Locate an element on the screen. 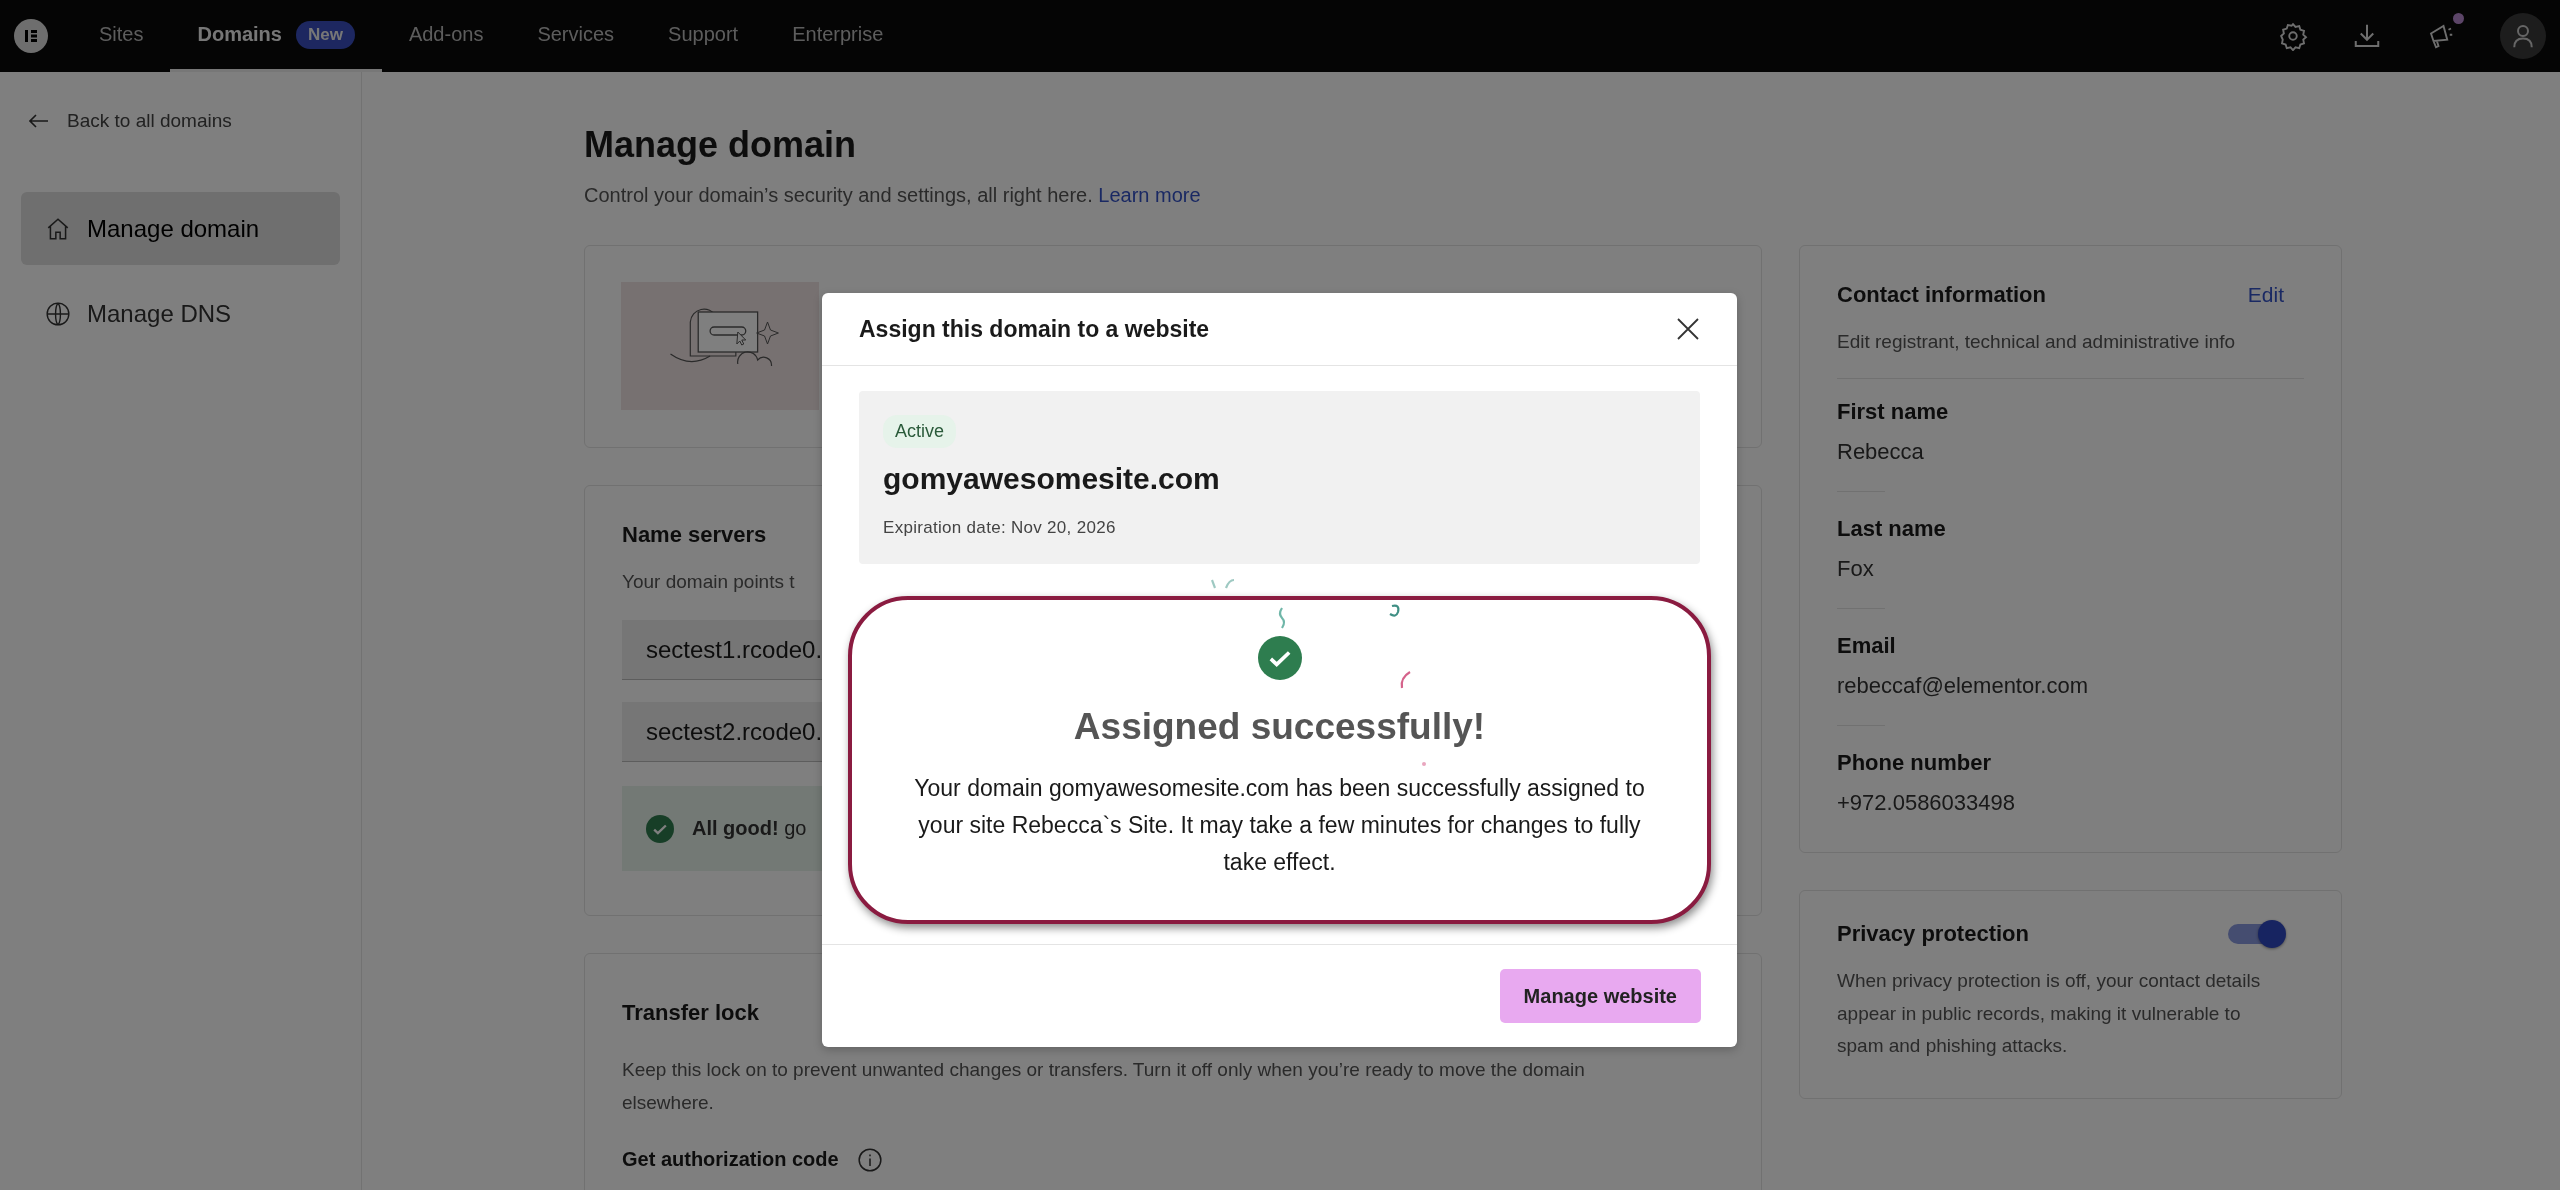 This screenshot has width=2560, height=1190. learn-more-link: Learn more is located at coordinates (1149, 195).